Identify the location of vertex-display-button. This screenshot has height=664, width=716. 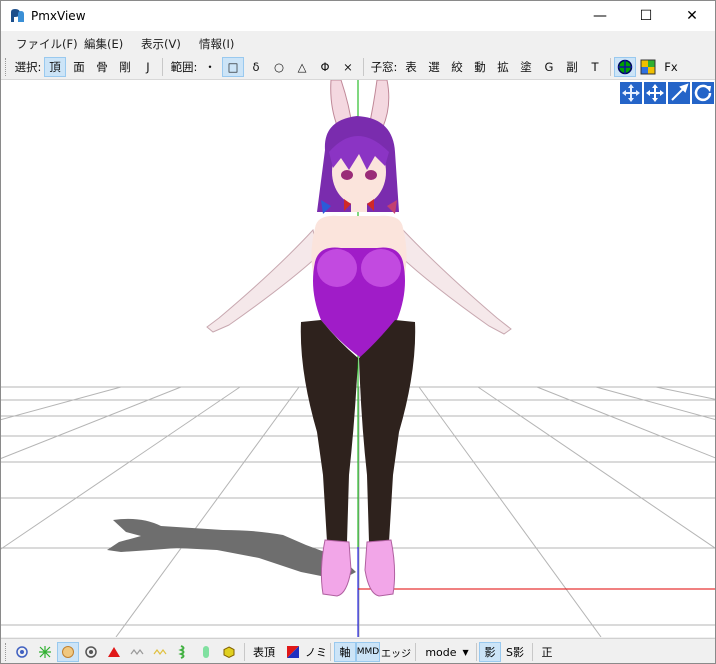
(22, 652).